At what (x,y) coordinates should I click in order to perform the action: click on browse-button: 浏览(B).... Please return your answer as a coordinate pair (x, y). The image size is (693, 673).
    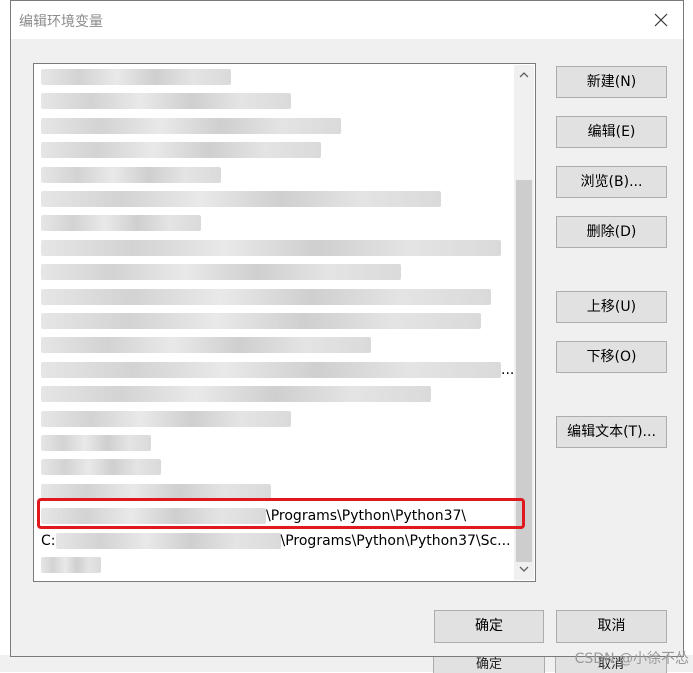
    Looking at the image, I should click on (611, 182).